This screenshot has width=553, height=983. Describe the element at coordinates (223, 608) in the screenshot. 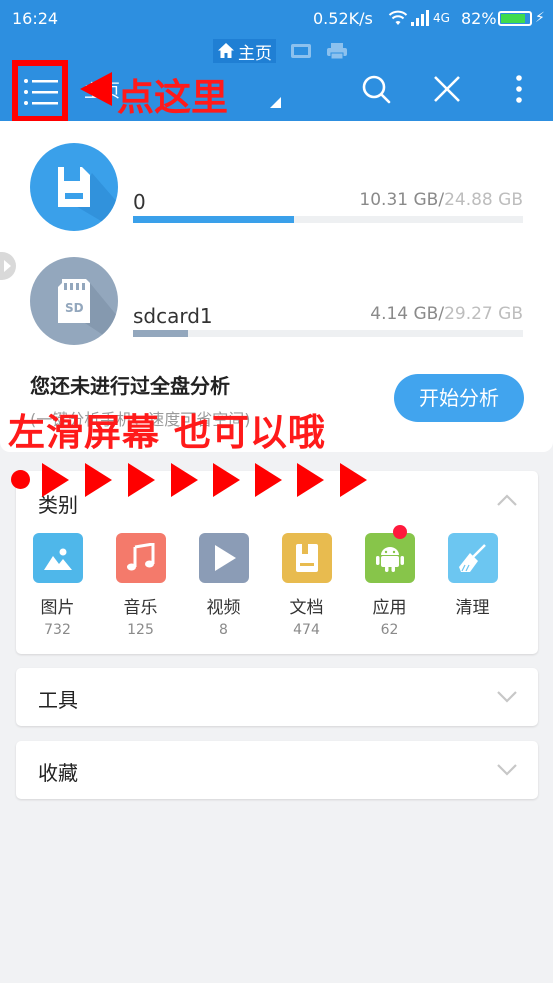

I see `category-label: 视频` at that location.